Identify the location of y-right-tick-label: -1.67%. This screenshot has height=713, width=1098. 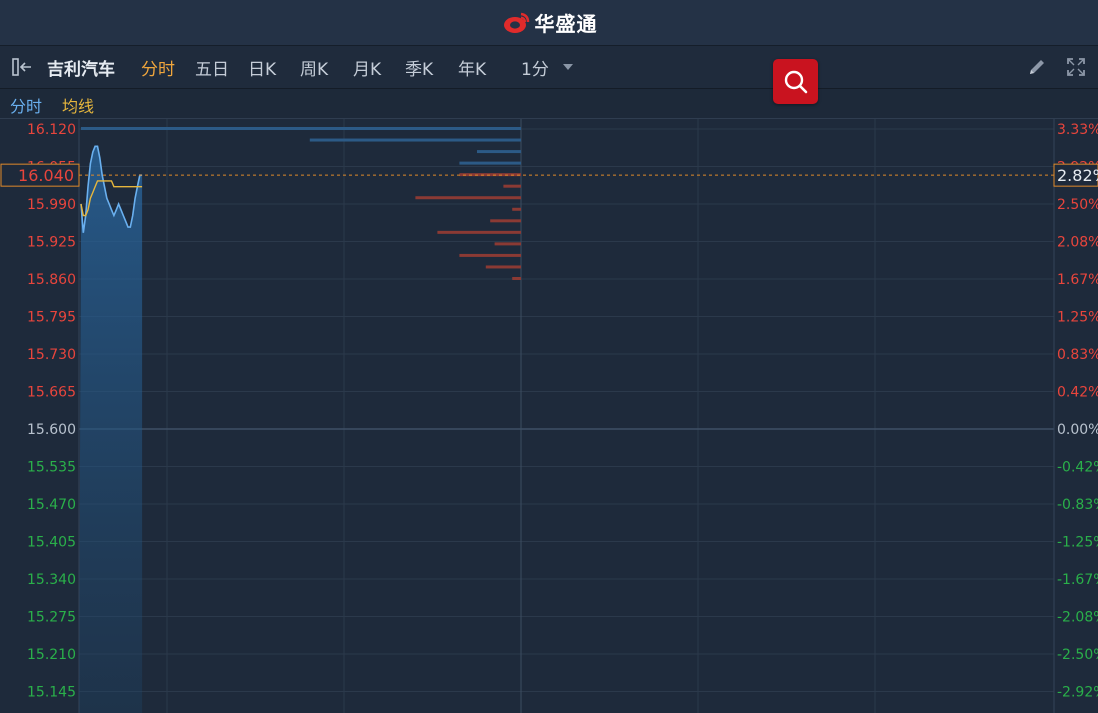
(1077, 580).